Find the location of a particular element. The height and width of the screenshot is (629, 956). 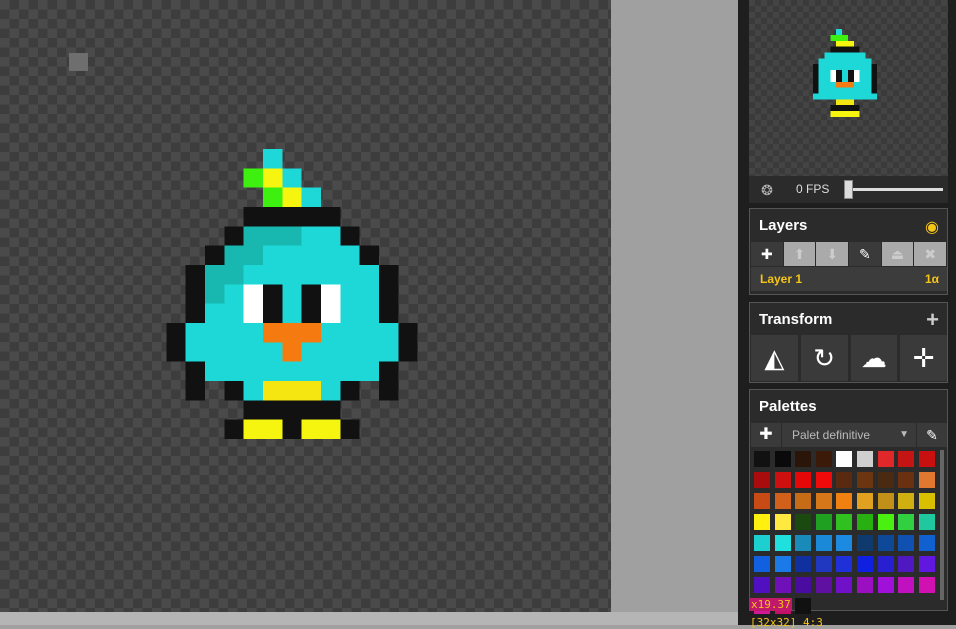

expand-transform-icon: + is located at coordinates (932, 320).